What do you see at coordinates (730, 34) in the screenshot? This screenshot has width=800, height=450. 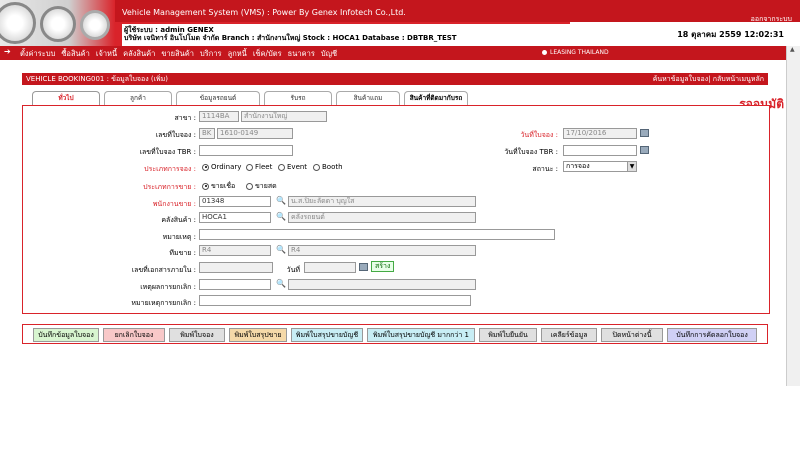 I see `datetime: 18 ตุลาคม 2559 12:02:31` at bounding box center [730, 34].